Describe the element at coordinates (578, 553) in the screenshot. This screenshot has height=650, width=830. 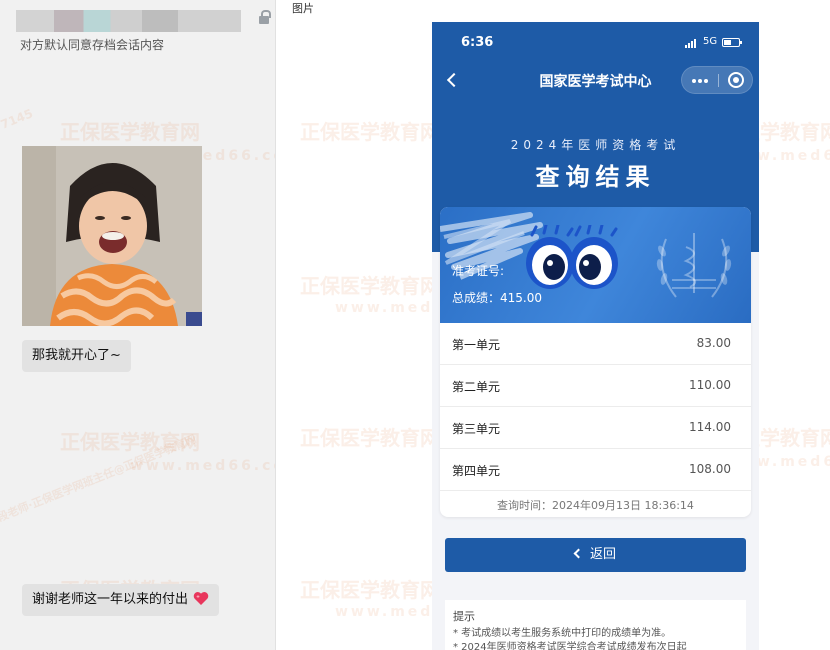
I see `chevron-left-icon` at that location.